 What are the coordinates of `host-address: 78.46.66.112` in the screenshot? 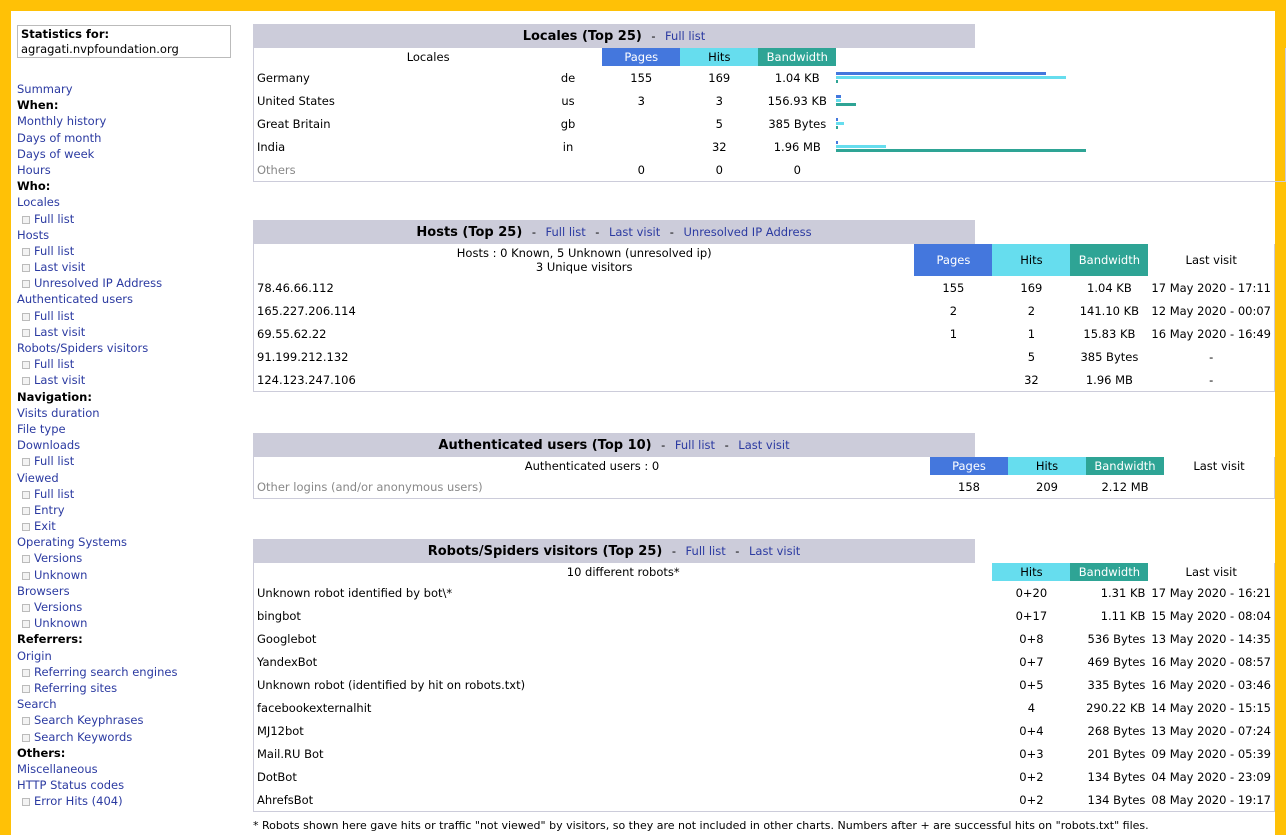 It's located at (295, 287).